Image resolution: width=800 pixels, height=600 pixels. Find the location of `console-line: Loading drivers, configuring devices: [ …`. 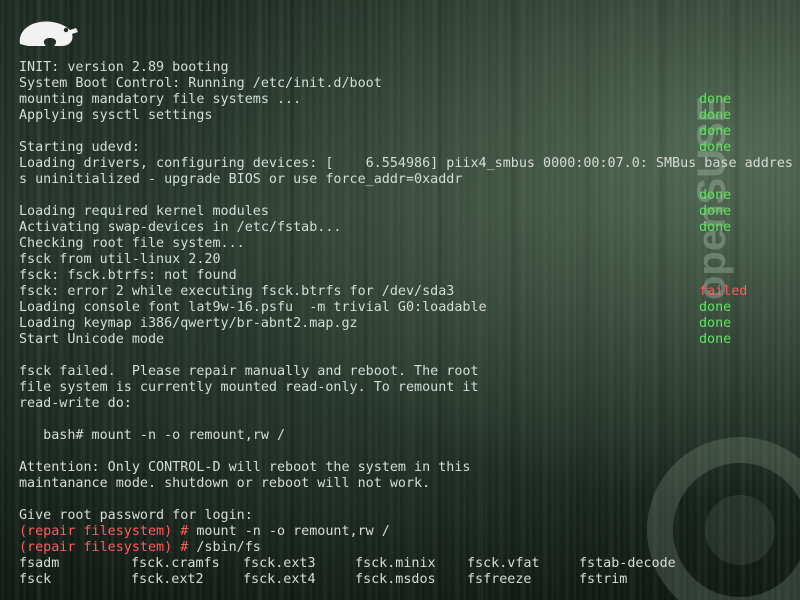

console-line: Loading drivers, configuring devices: [ … is located at coordinates (409, 164).